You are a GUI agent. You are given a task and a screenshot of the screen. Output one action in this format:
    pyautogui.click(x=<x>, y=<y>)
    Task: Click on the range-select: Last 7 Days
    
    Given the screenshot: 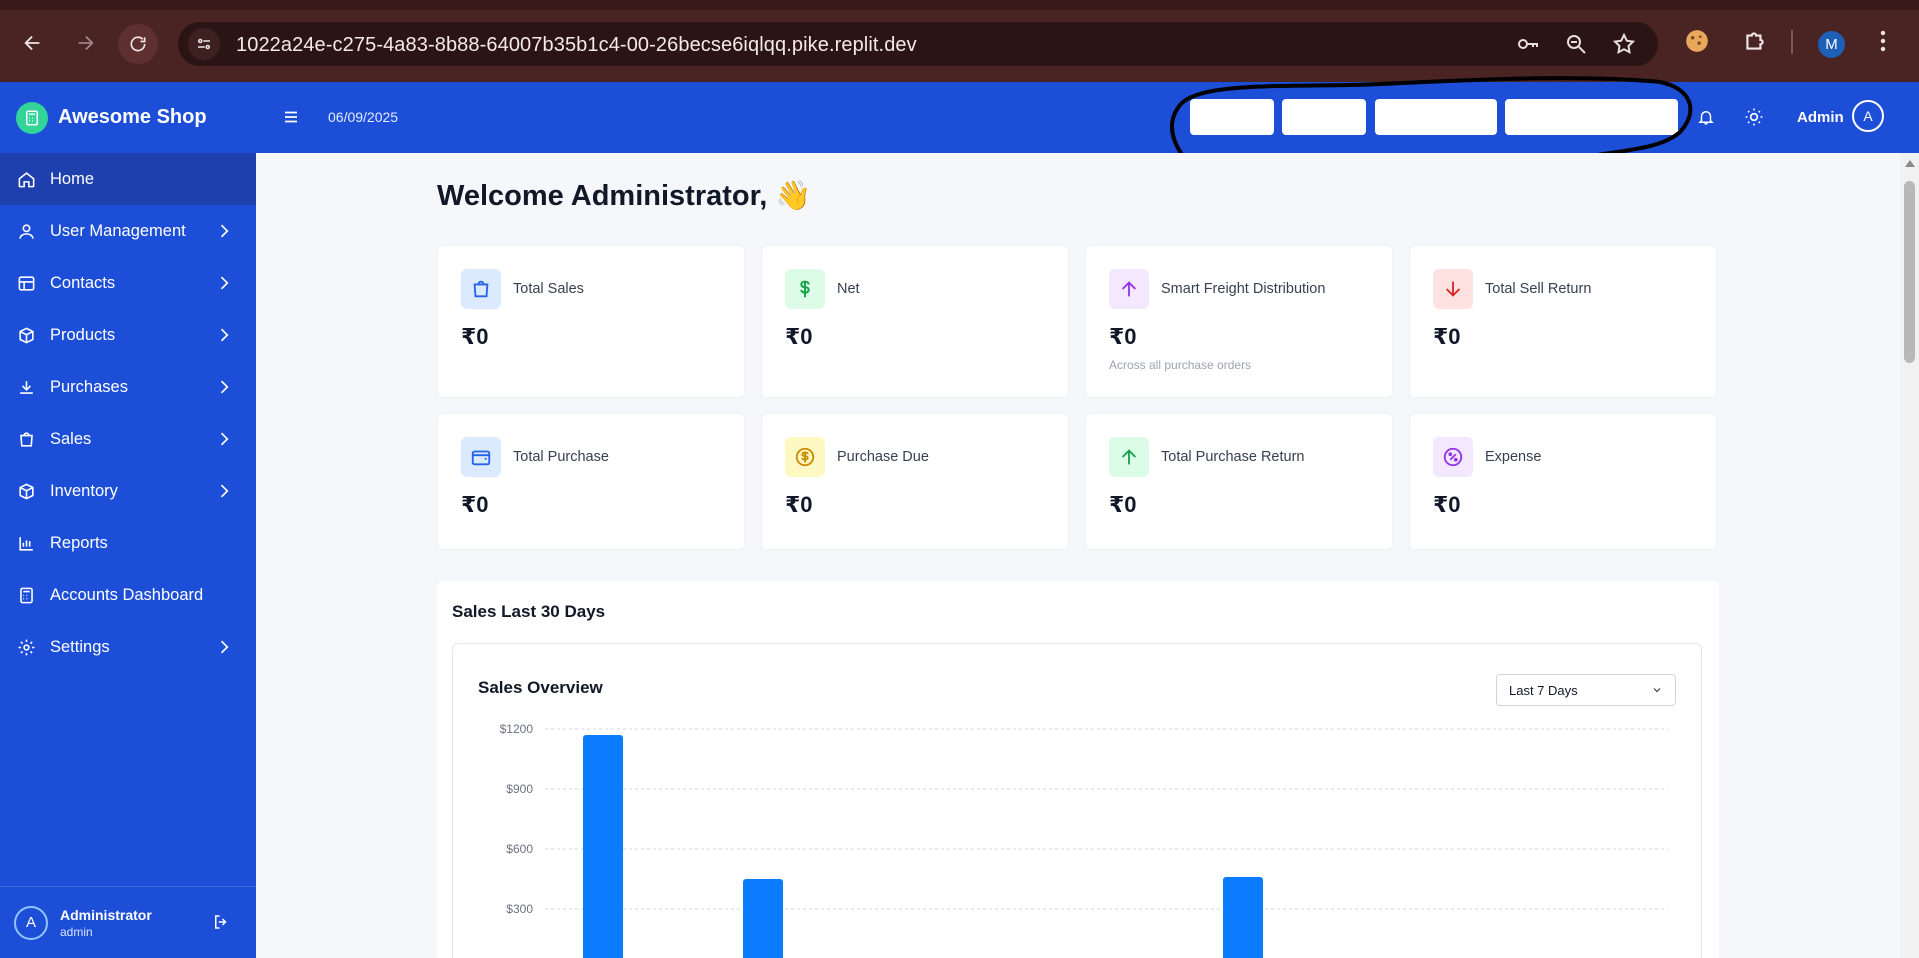 What is the action you would take?
    pyautogui.click(x=1586, y=690)
    